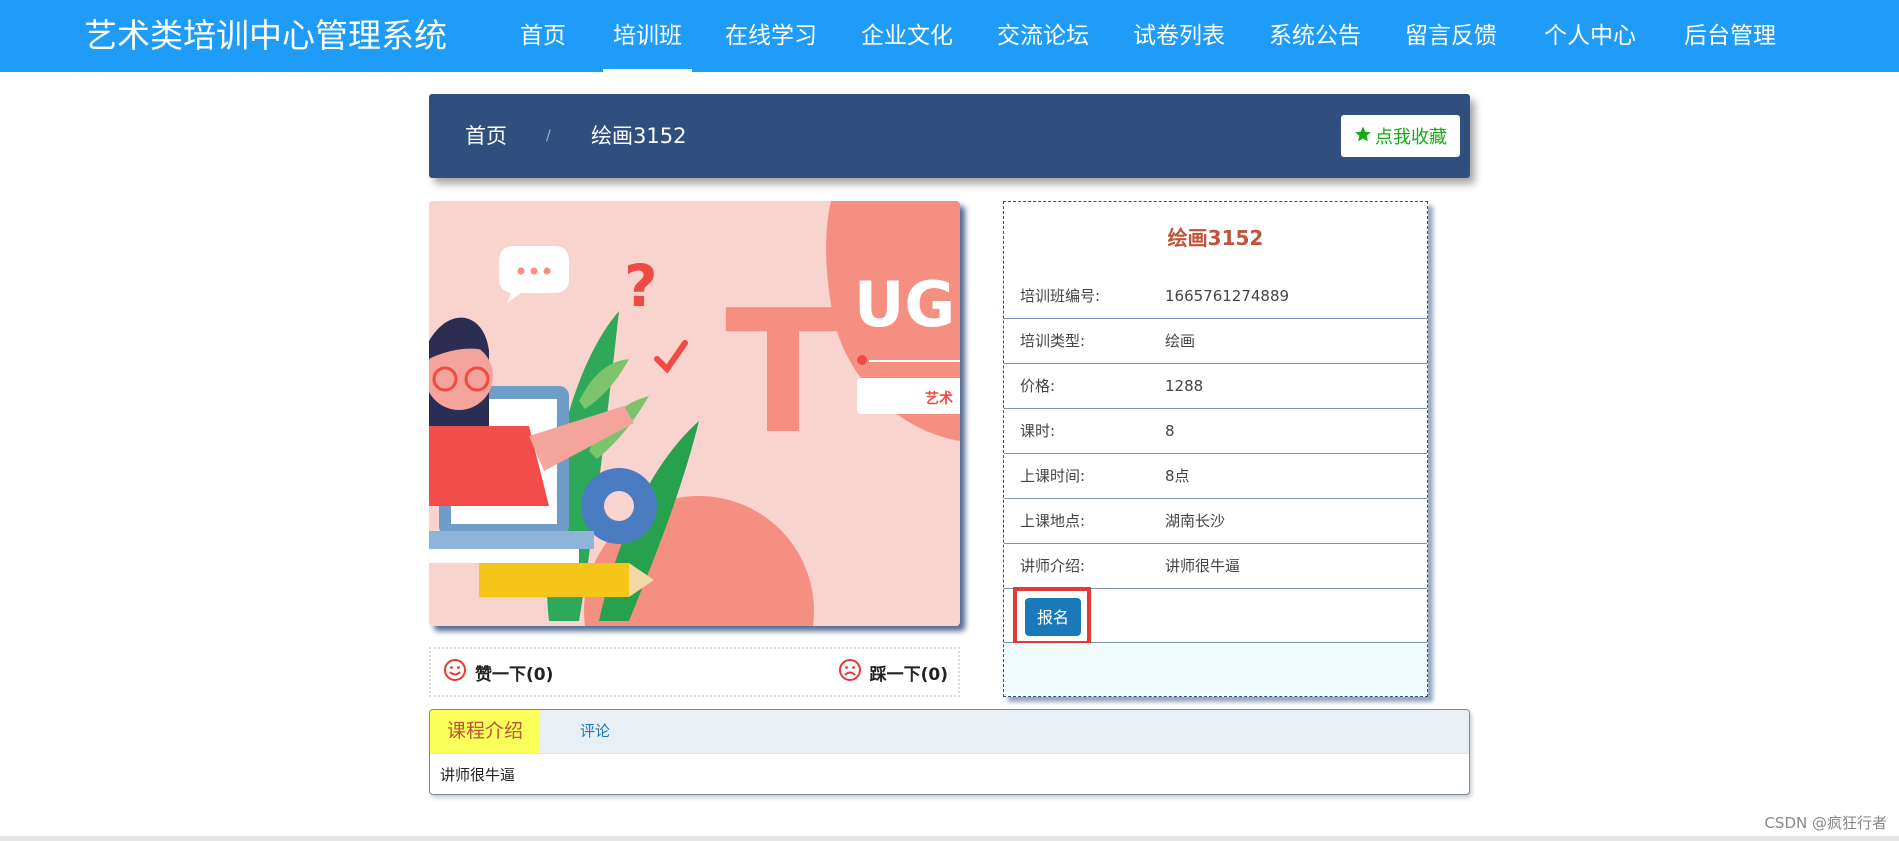 The height and width of the screenshot is (841, 1899). I want to click on svg-text: T, so click(783, 373).